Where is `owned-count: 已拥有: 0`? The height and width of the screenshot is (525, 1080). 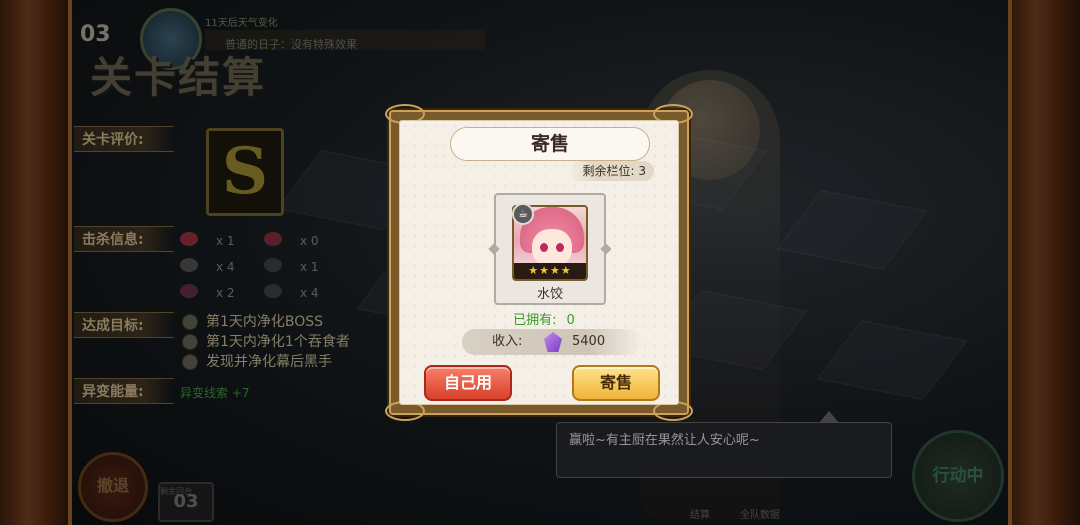 owned-count: 已拥有: 0 is located at coordinates (539, 318).